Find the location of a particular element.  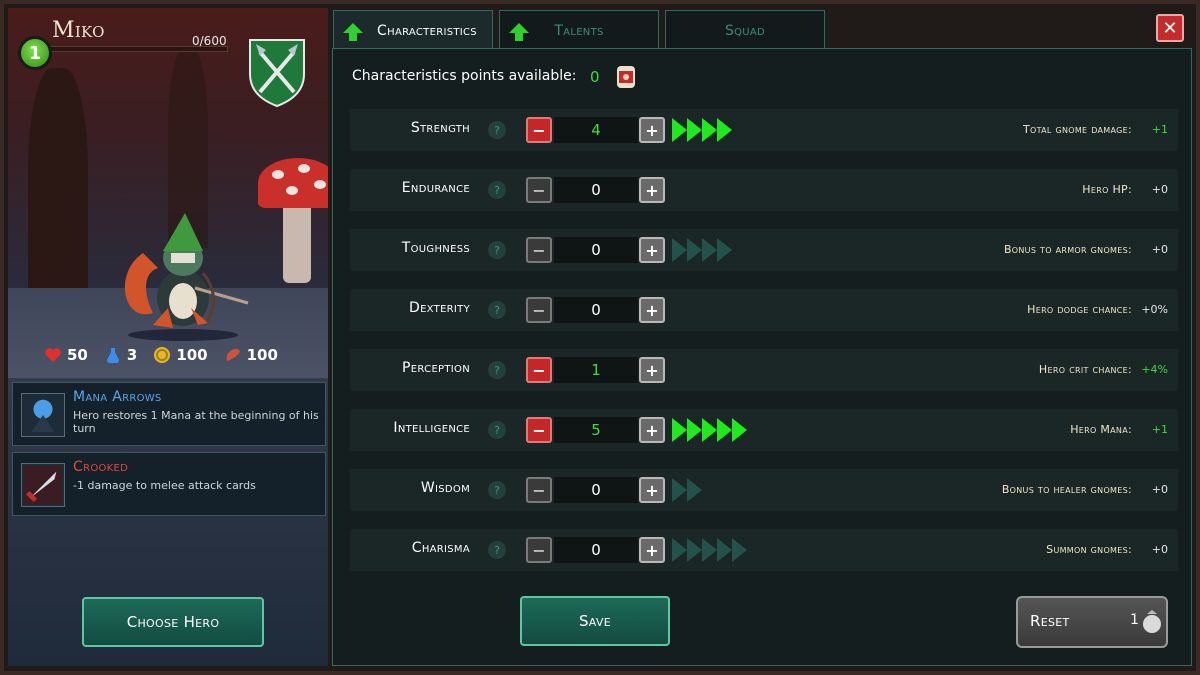

tab-label: Squad is located at coordinates (745, 31).